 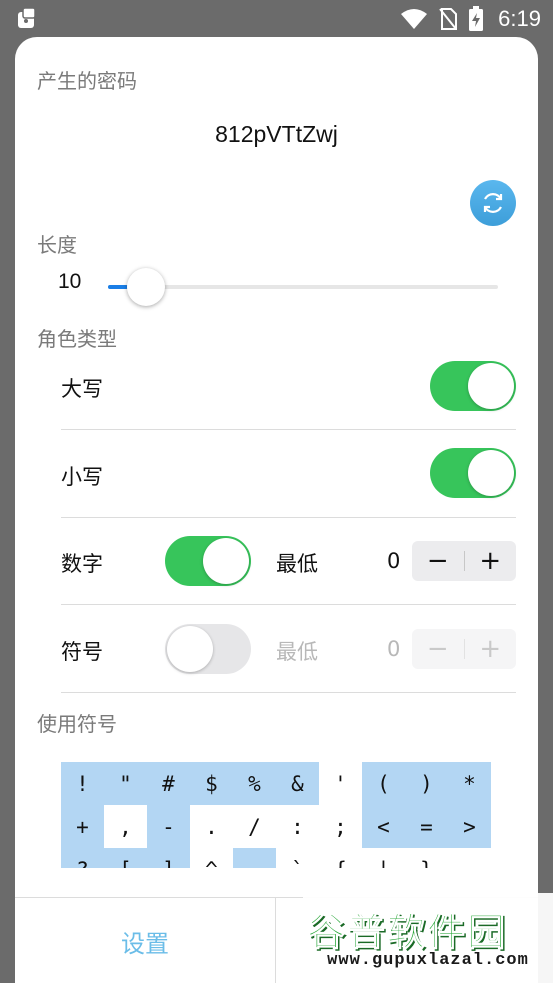 What do you see at coordinates (168, 826) in the screenshot?
I see `symbol-key: -` at bounding box center [168, 826].